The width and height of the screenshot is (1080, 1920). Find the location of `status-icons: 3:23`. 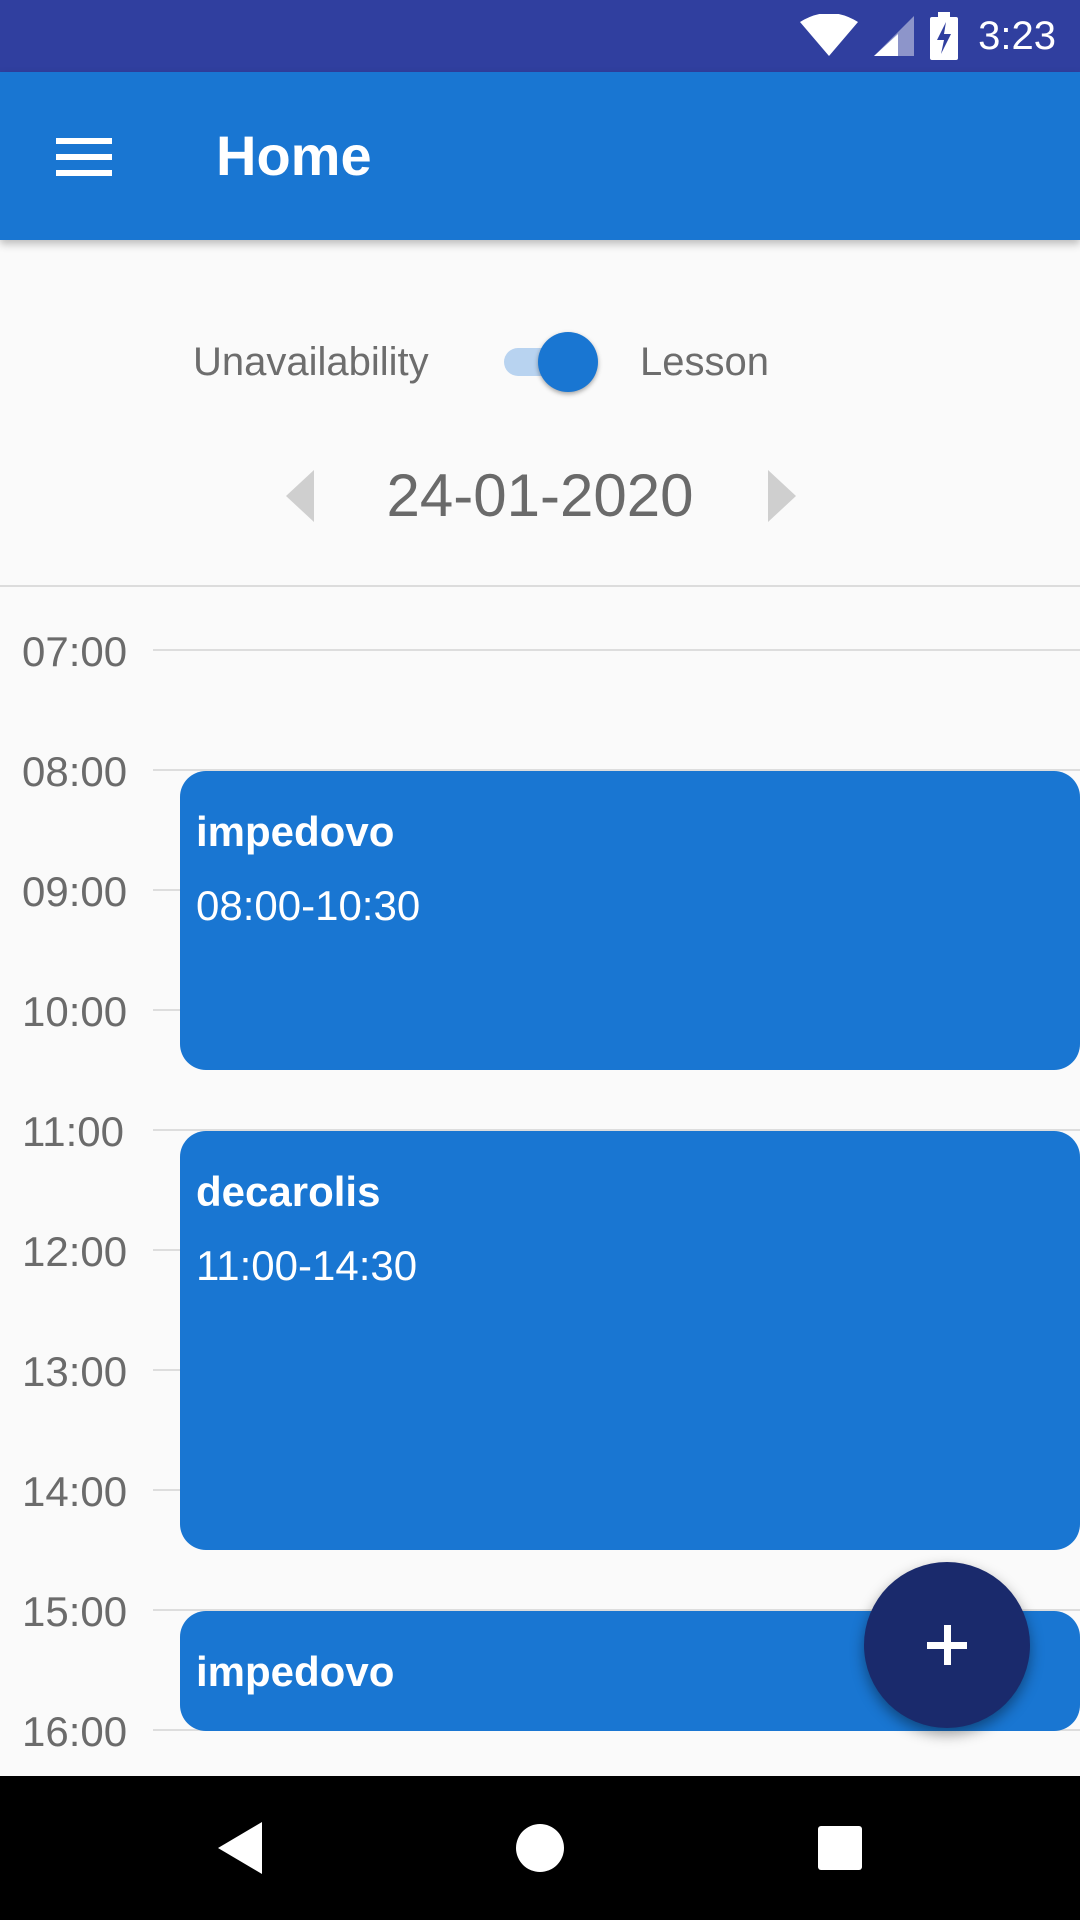

status-icons: 3:23 is located at coordinates (928, 36).